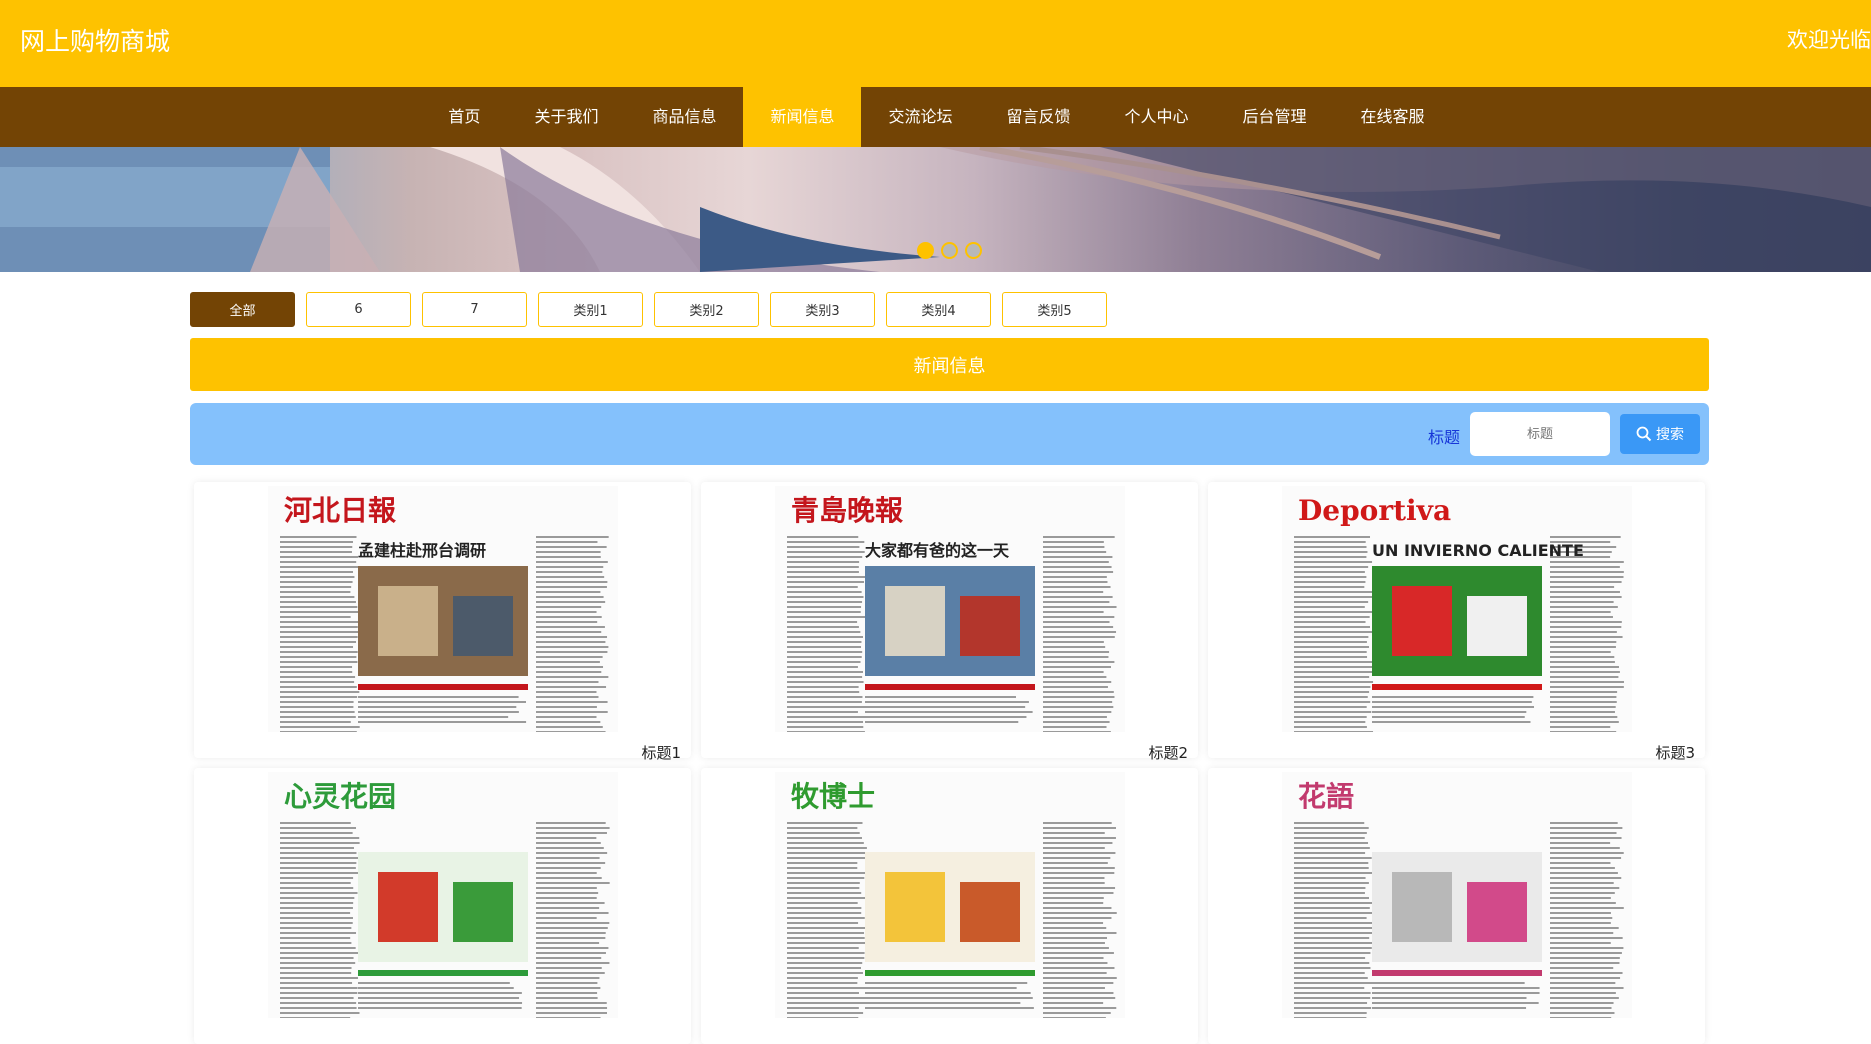 The width and height of the screenshot is (1871, 1044). I want to click on nav-item: 在线客服, so click(1393, 117).